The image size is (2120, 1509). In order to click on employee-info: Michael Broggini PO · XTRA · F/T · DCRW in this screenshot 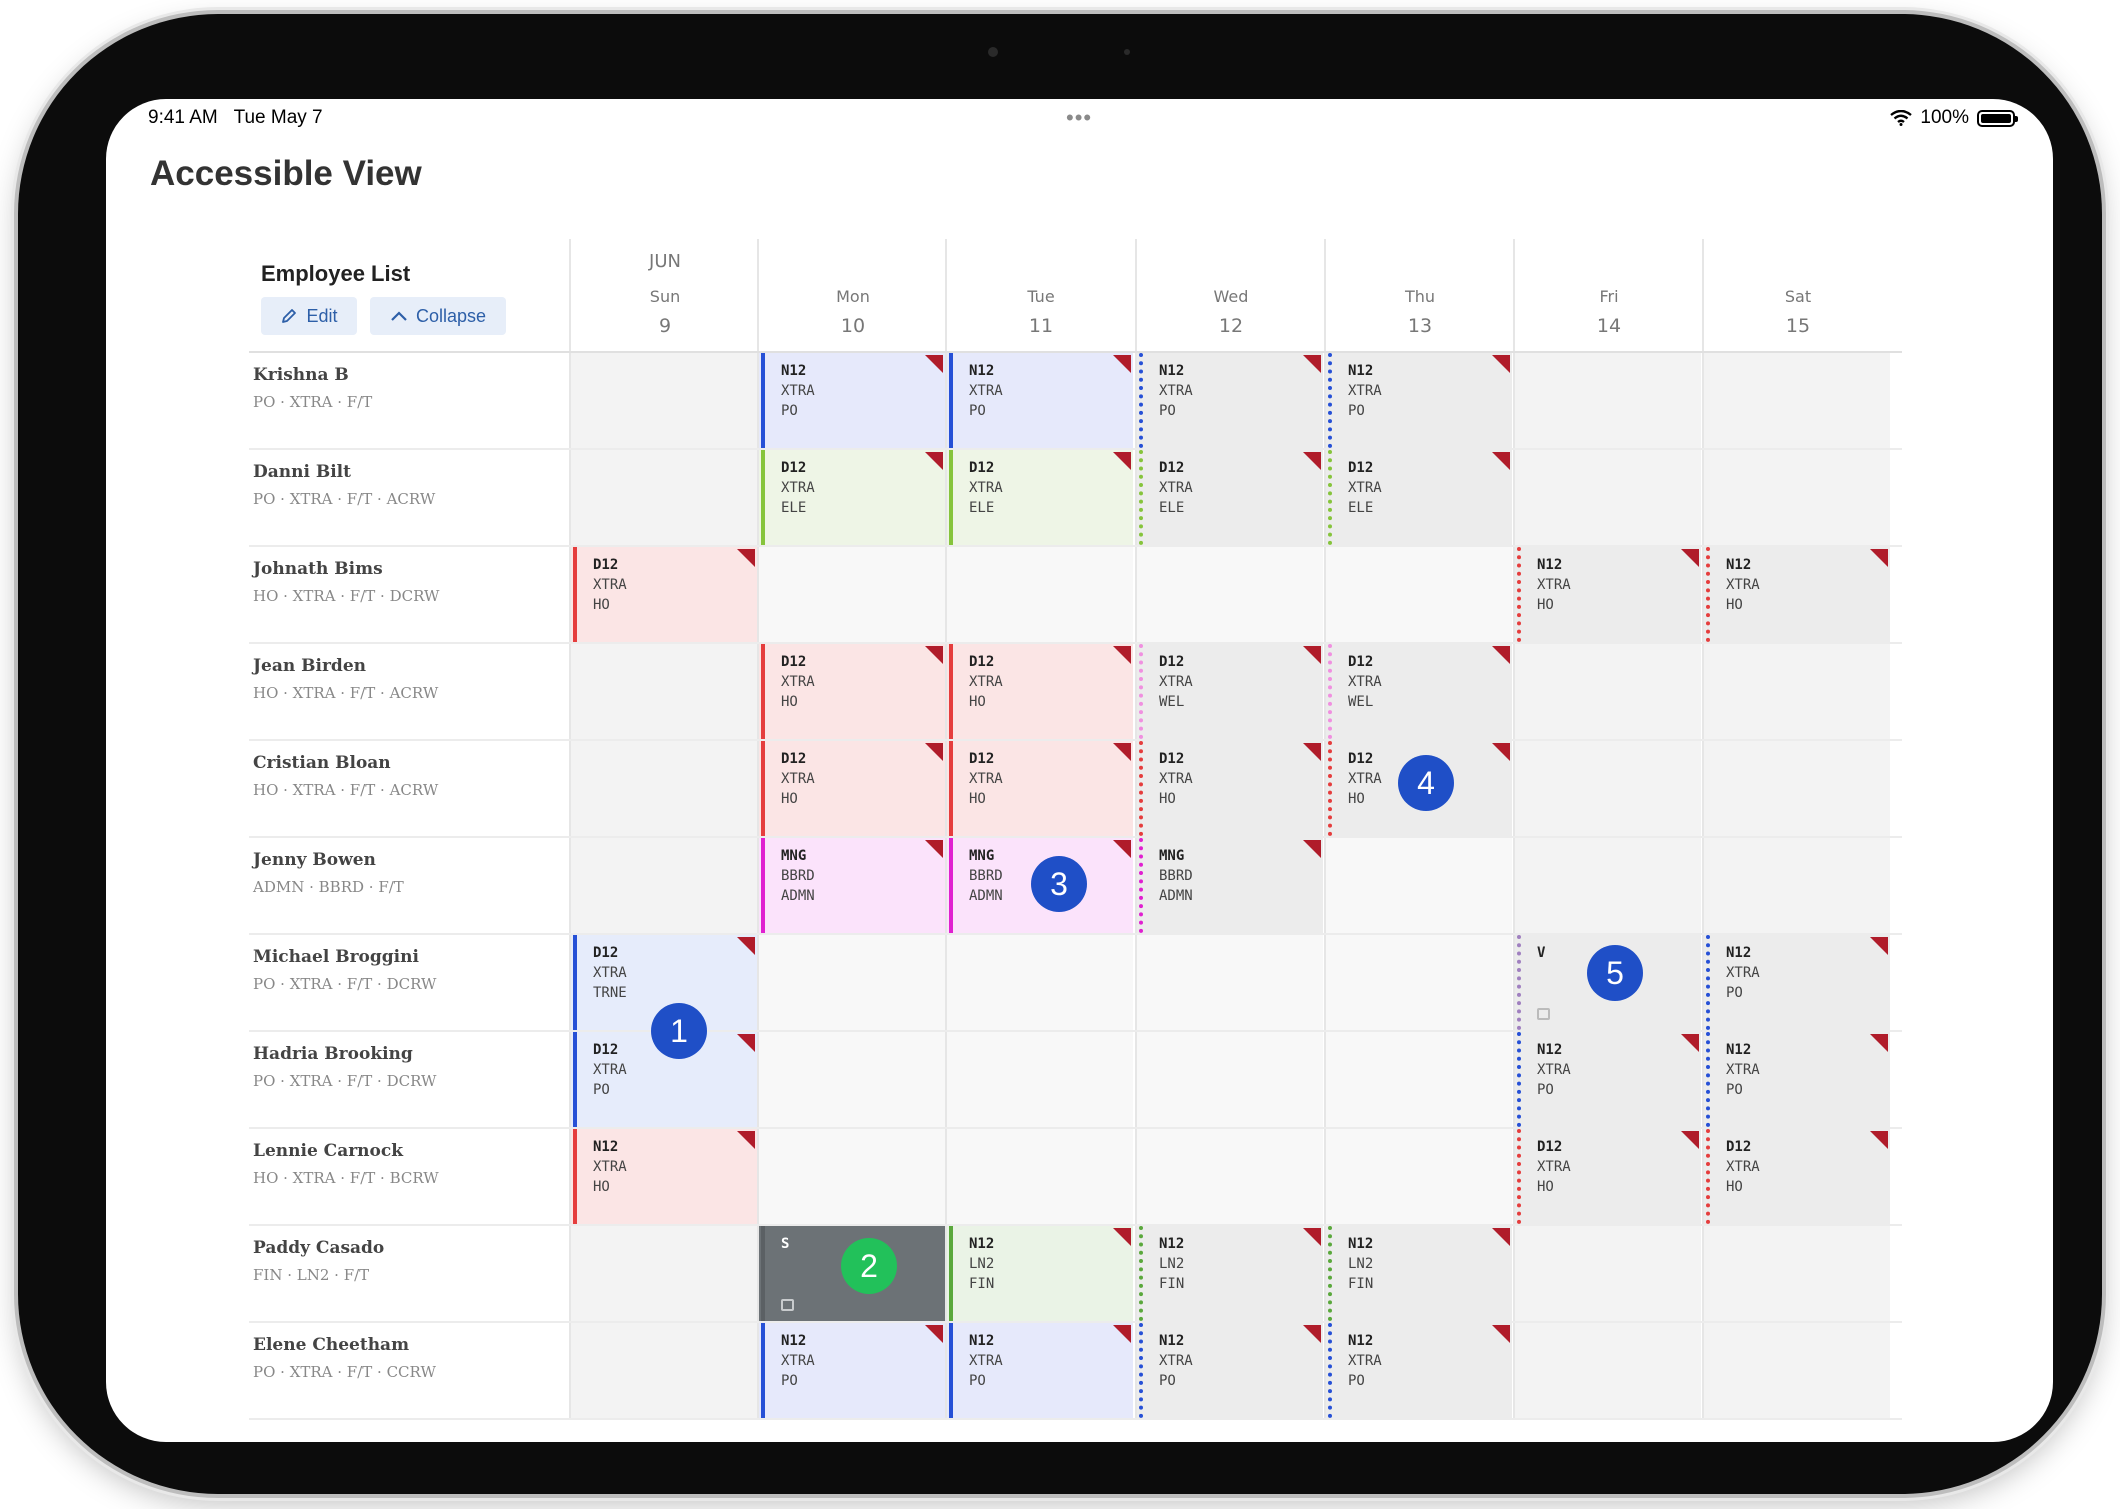, I will do `click(409, 982)`.